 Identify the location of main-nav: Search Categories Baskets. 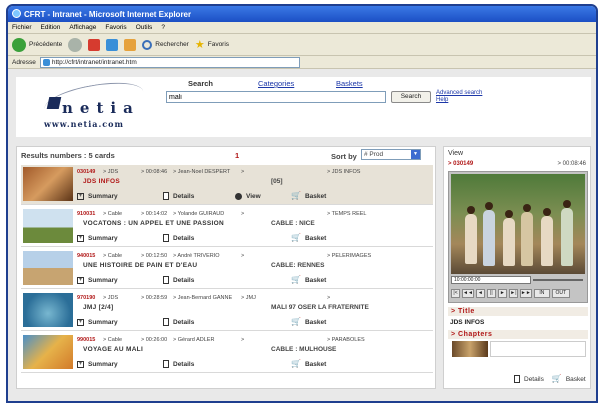
(275, 83).